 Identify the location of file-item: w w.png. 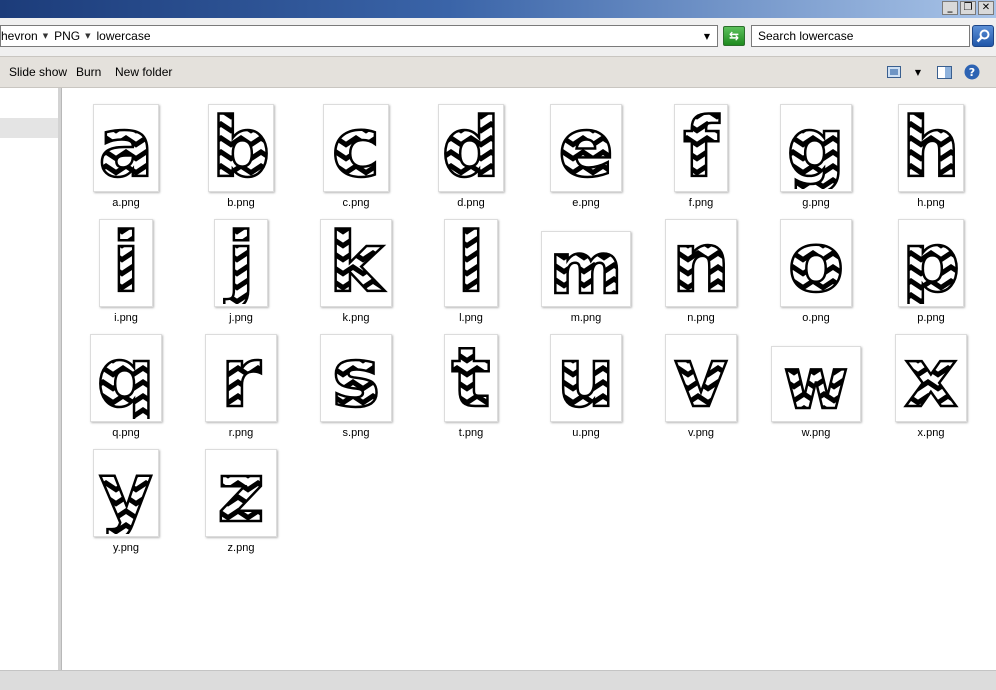
(816, 382).